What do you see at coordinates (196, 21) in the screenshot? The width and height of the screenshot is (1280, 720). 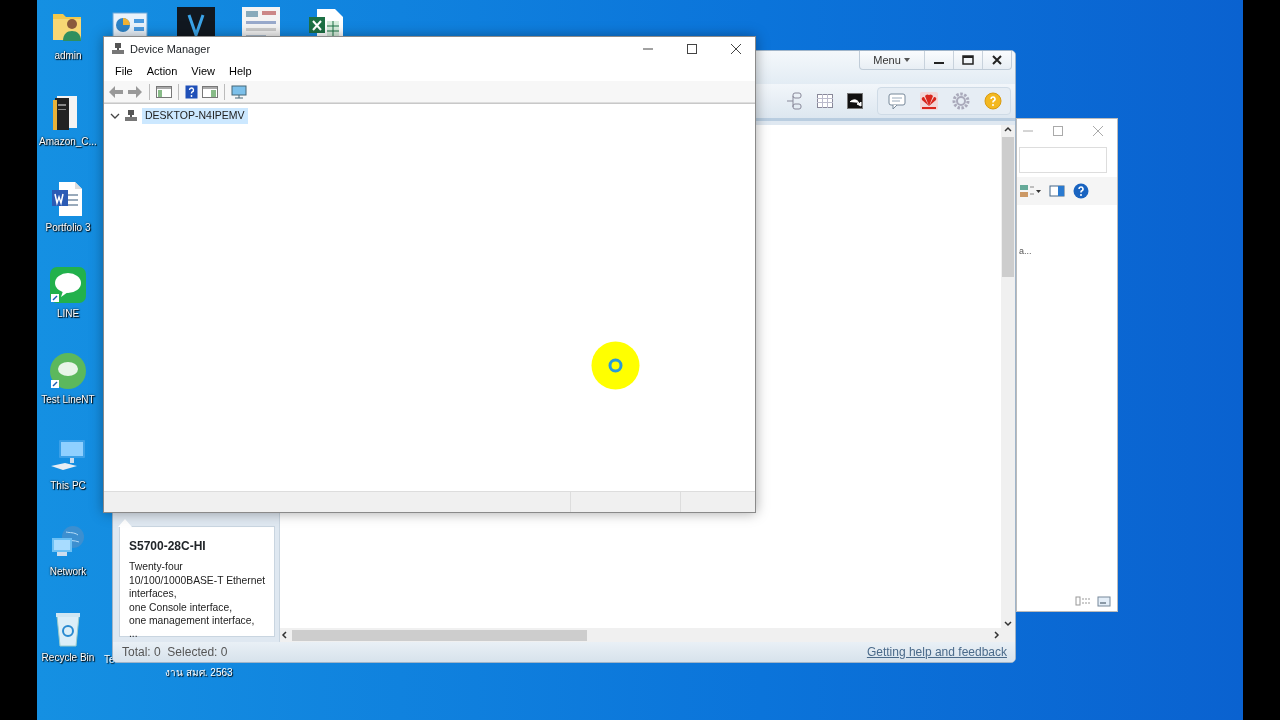 I see `video-editor-icon` at bounding box center [196, 21].